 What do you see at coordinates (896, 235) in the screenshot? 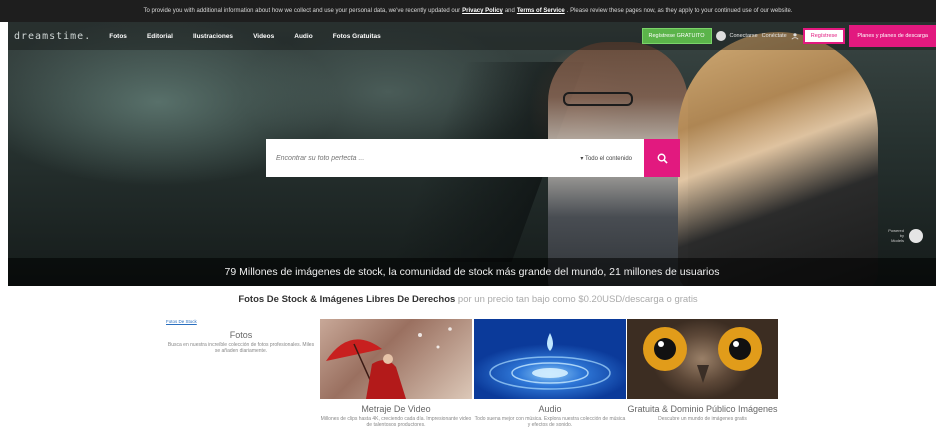
I see `powered-by-text: Powered by Models` at bounding box center [896, 235].